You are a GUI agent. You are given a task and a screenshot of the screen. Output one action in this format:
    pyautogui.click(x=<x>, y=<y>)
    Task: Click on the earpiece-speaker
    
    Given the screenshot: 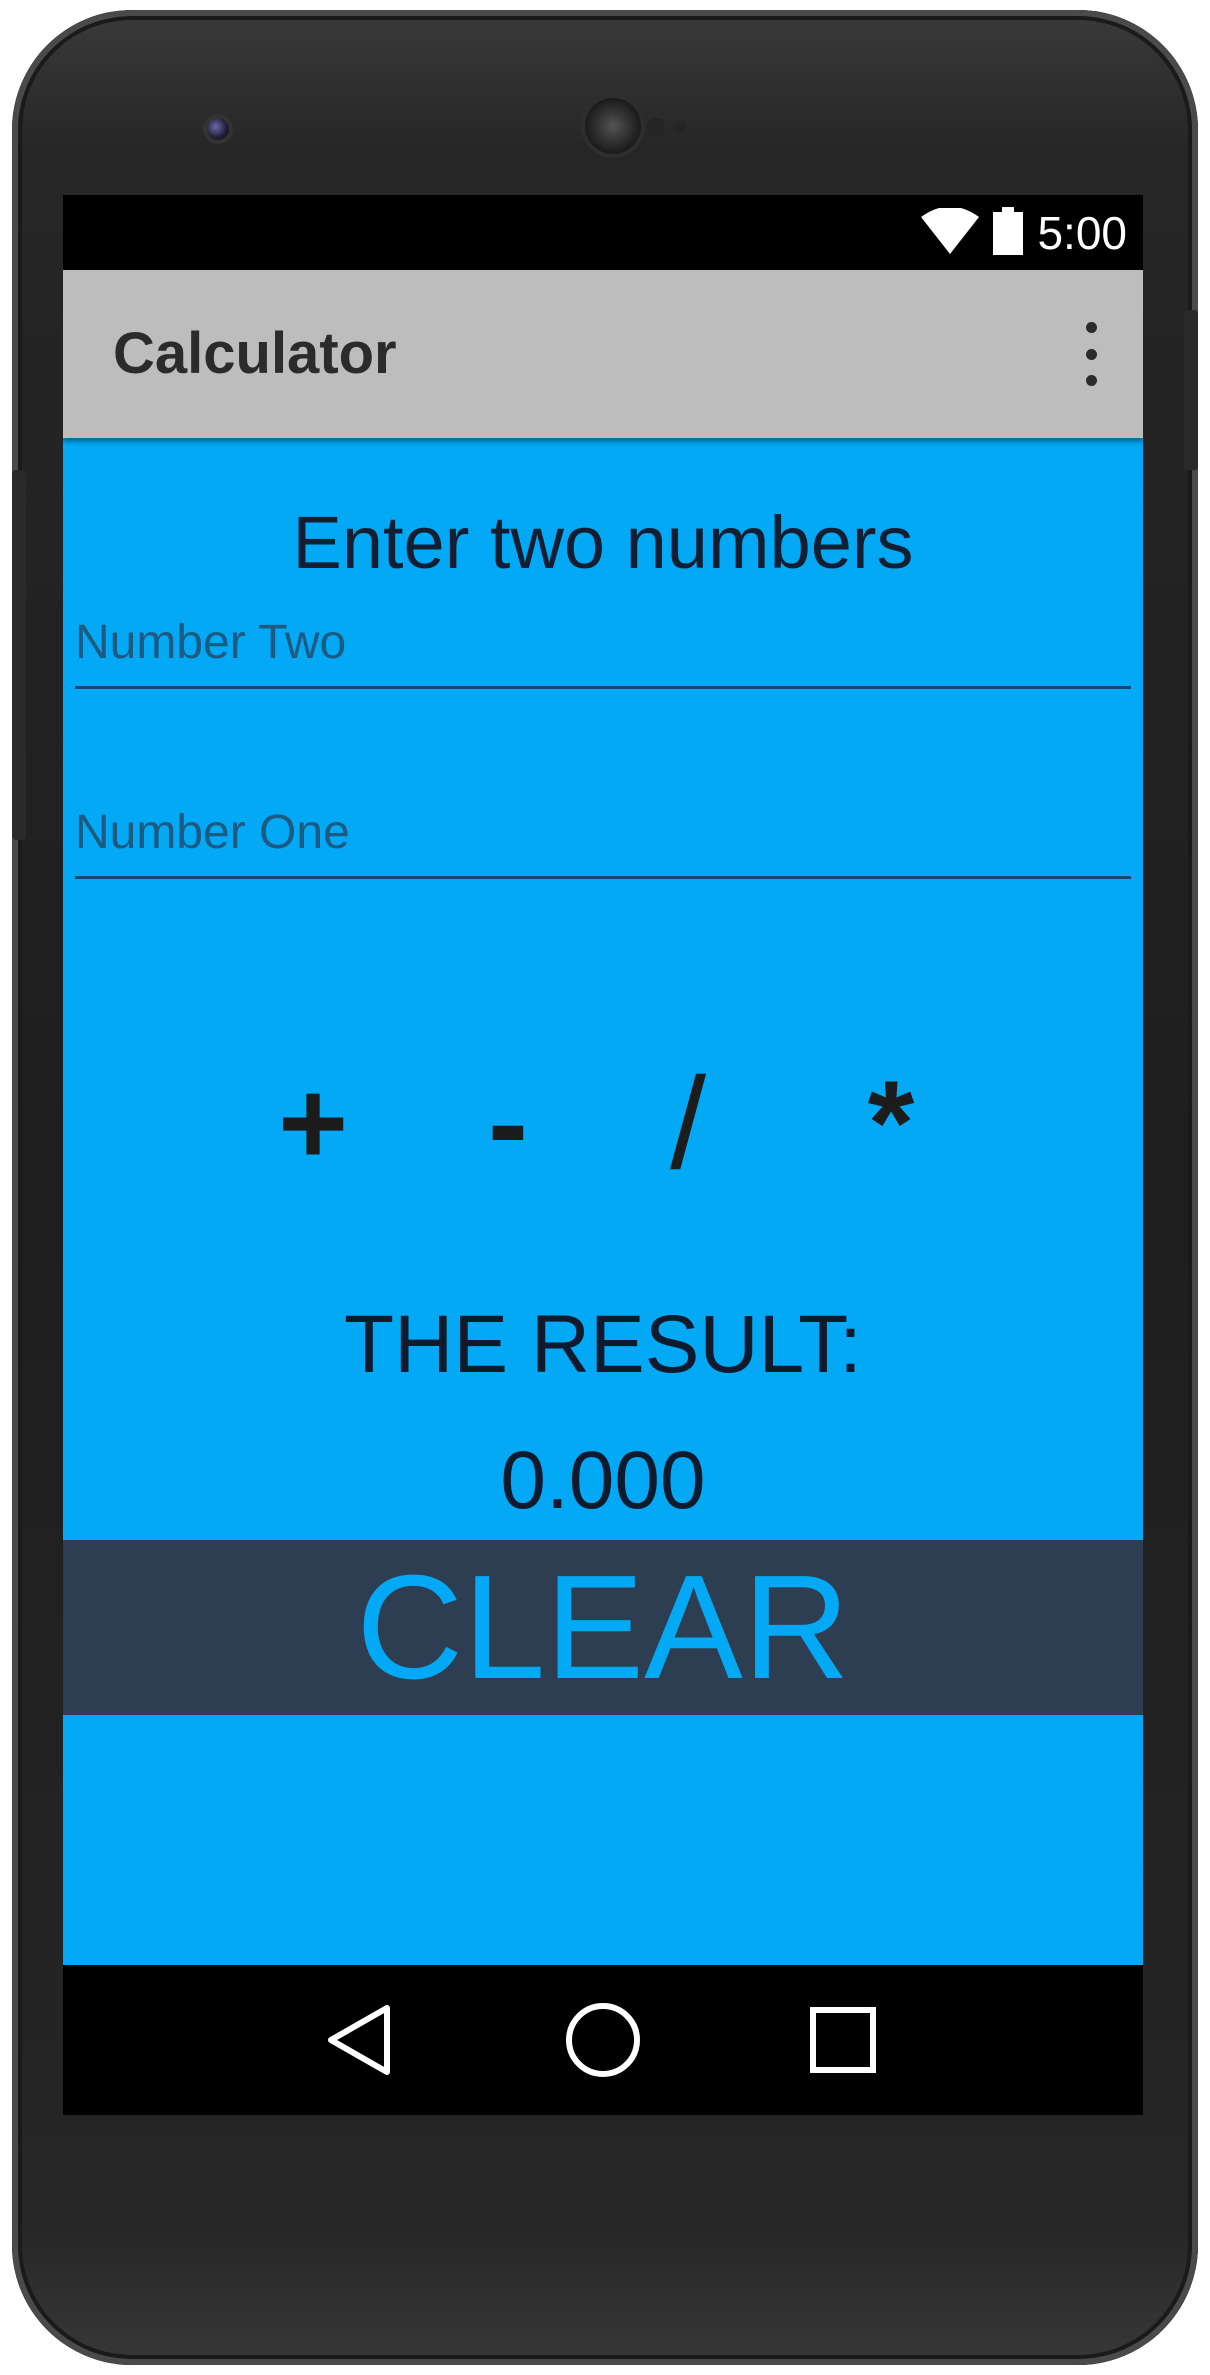 What is the action you would take?
    pyautogui.click(x=613, y=126)
    